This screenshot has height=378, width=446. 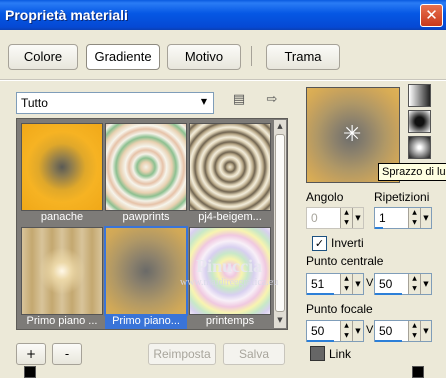 I want to click on arrow-right-icon: ⇨, so click(x=272, y=100).